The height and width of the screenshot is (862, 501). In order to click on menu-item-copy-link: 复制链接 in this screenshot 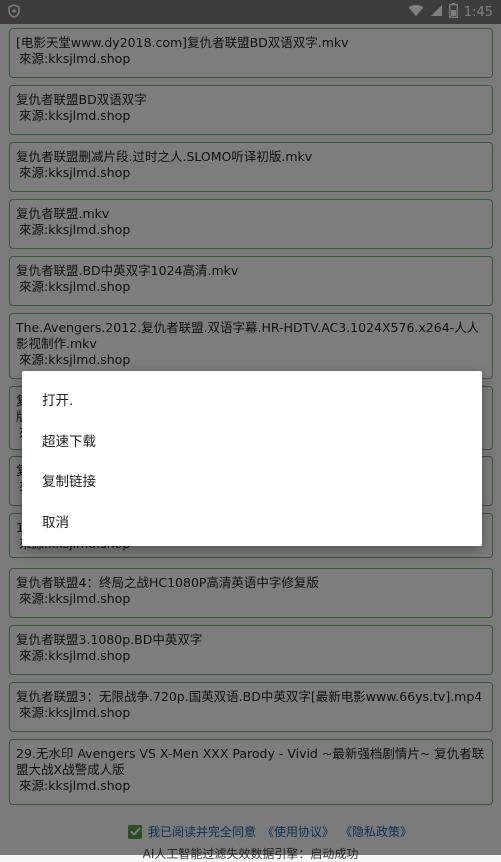, I will do `click(69, 480)`.